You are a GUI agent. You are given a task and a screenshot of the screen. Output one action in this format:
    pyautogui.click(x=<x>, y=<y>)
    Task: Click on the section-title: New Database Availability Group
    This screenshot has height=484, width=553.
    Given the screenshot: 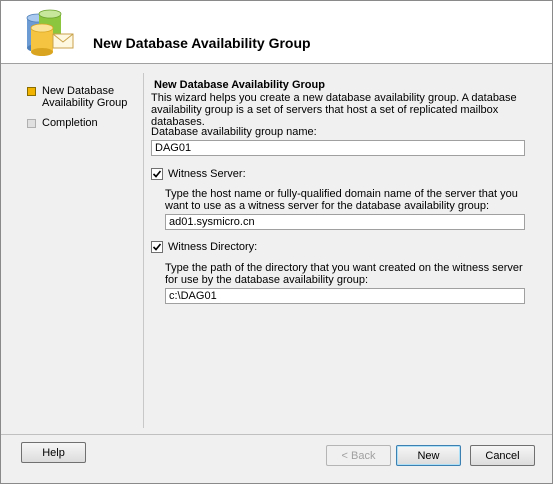 What is the action you would take?
    pyautogui.click(x=239, y=85)
    